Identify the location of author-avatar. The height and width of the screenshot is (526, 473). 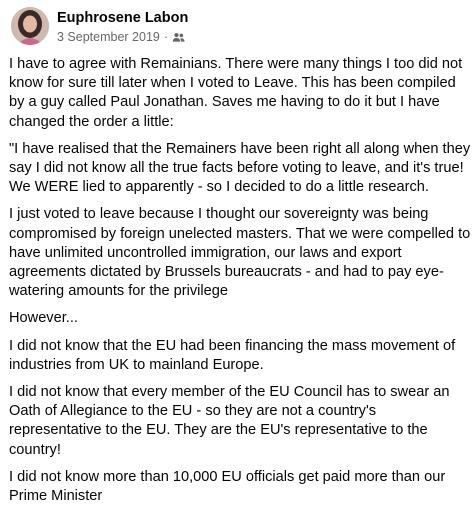
(30, 26).